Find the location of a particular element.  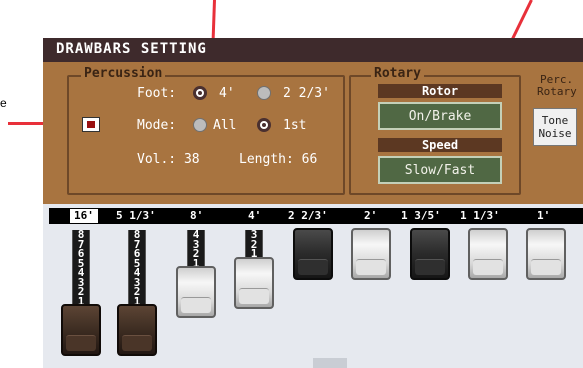

footage-label: 1' is located at coordinates (543, 216).